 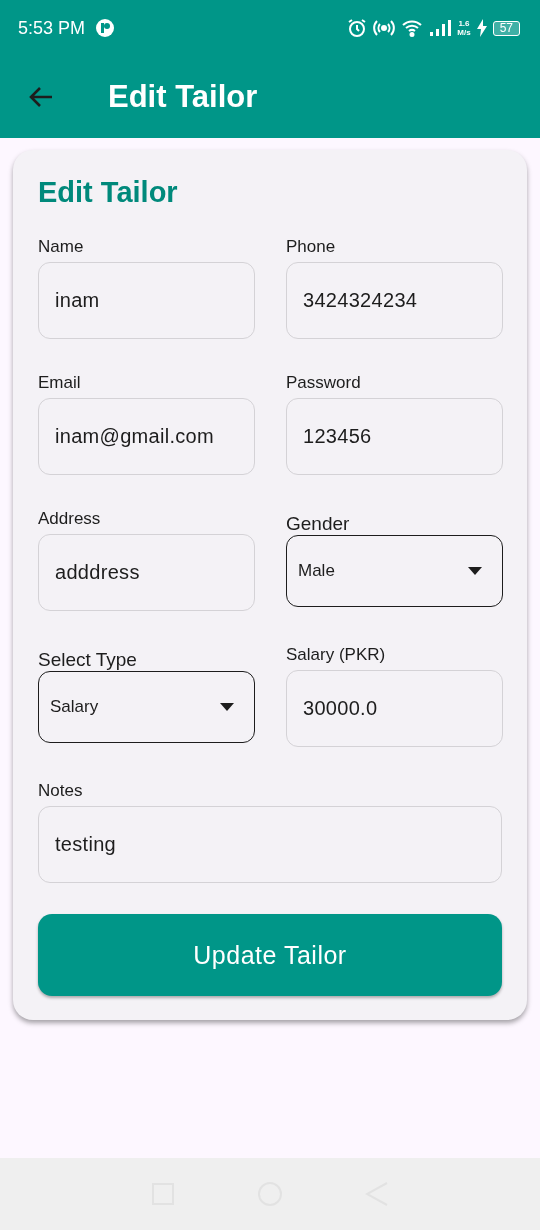 I want to click on input-field: inam@gmail.com, so click(x=146, y=436).